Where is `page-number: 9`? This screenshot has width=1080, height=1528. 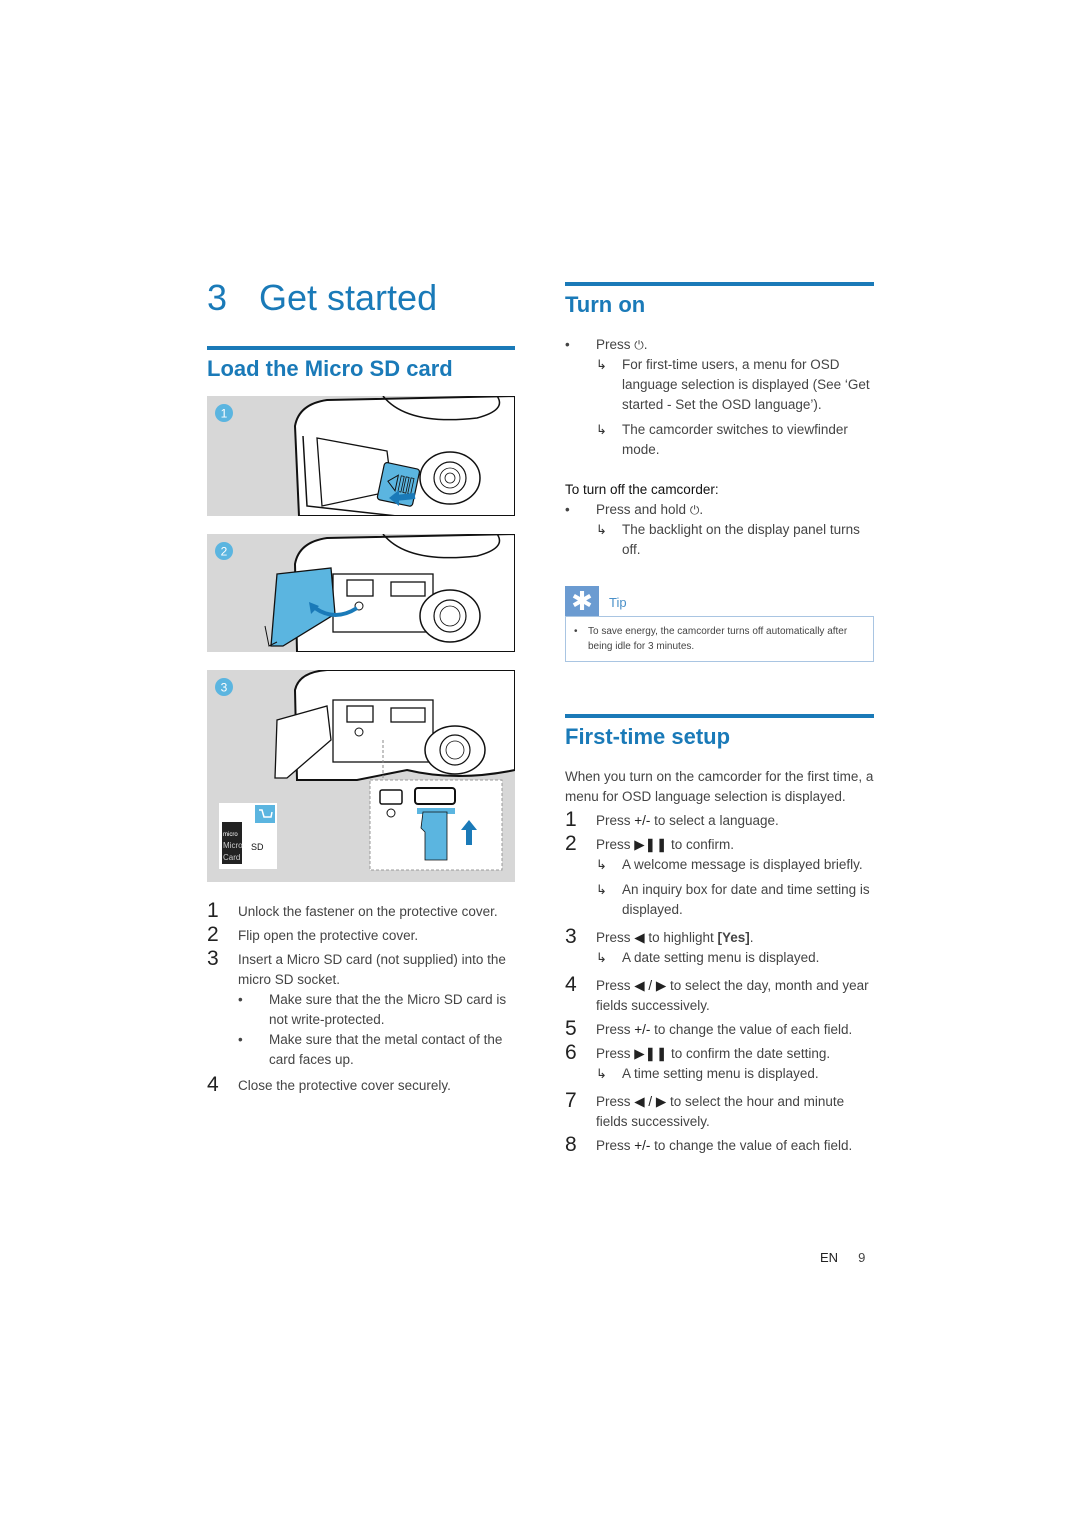 page-number: 9 is located at coordinates (862, 1257).